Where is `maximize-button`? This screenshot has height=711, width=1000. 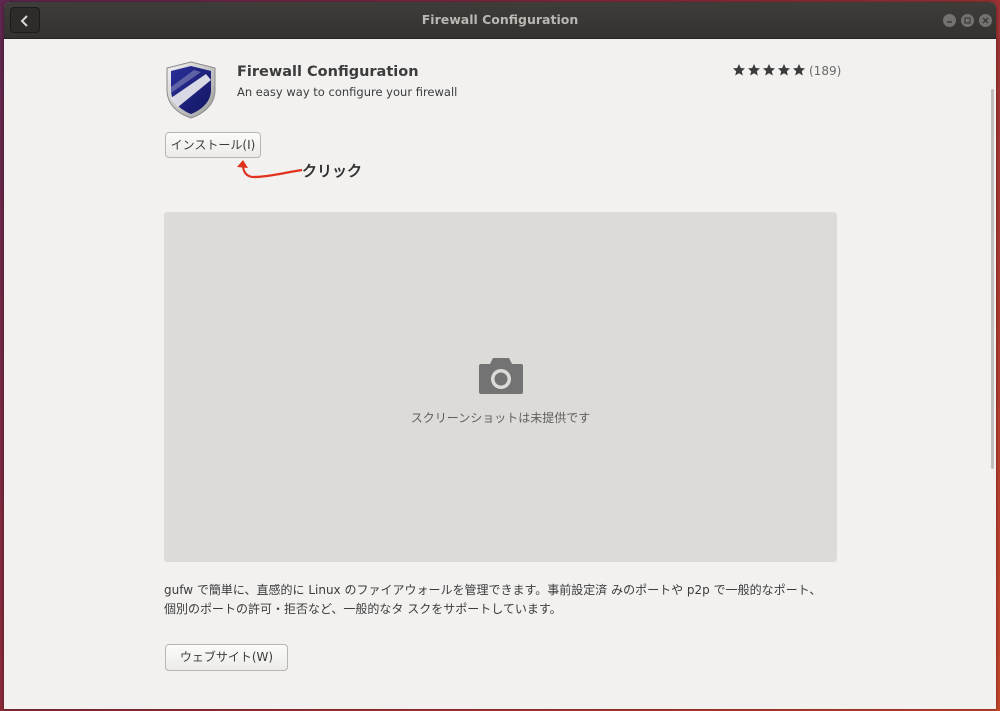 maximize-button is located at coordinates (967, 20).